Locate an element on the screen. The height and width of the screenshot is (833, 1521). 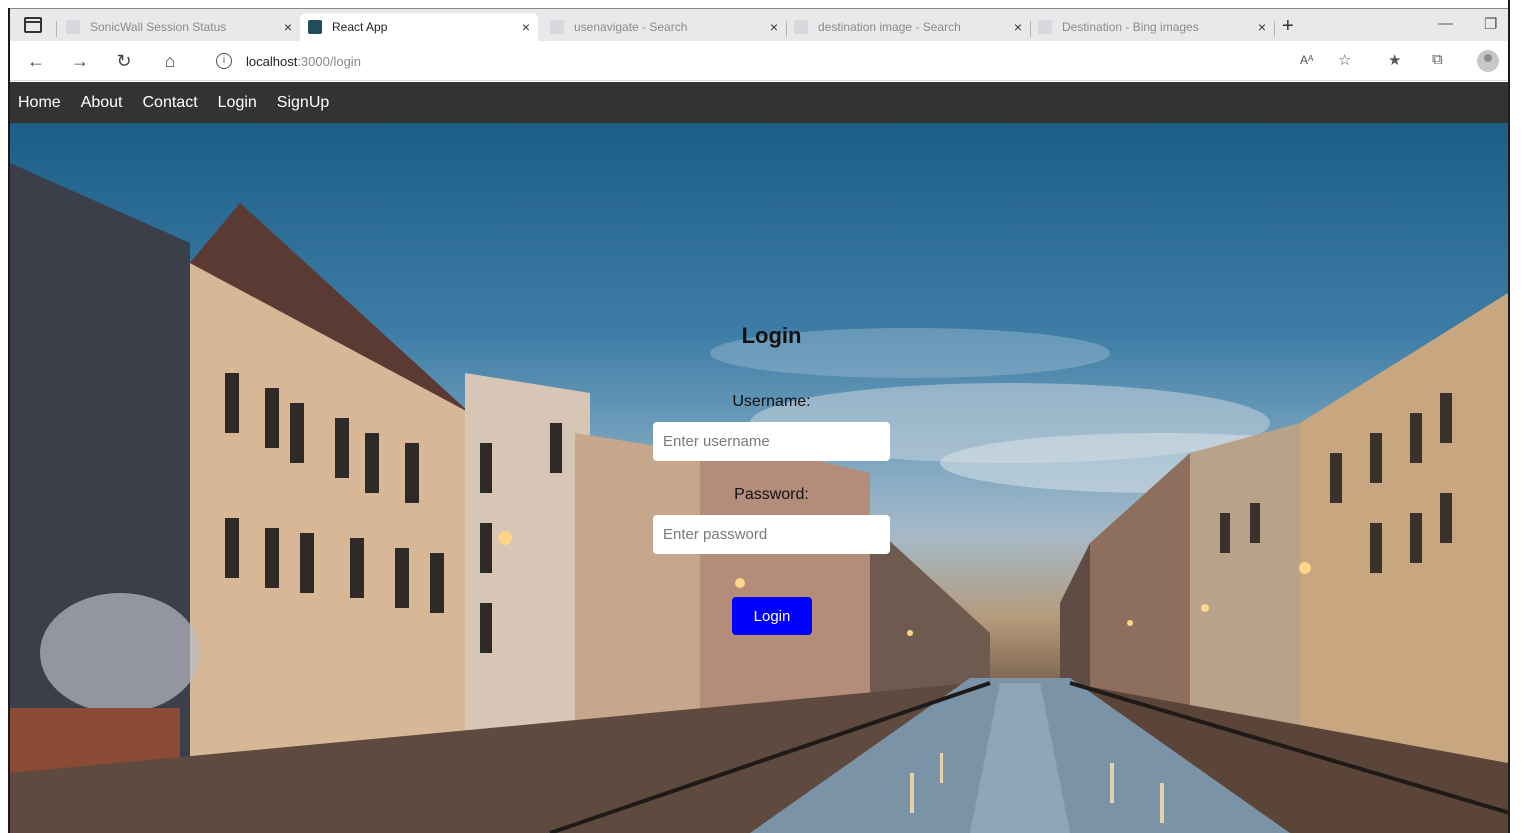
back-icon: ← is located at coordinates (36, 61).